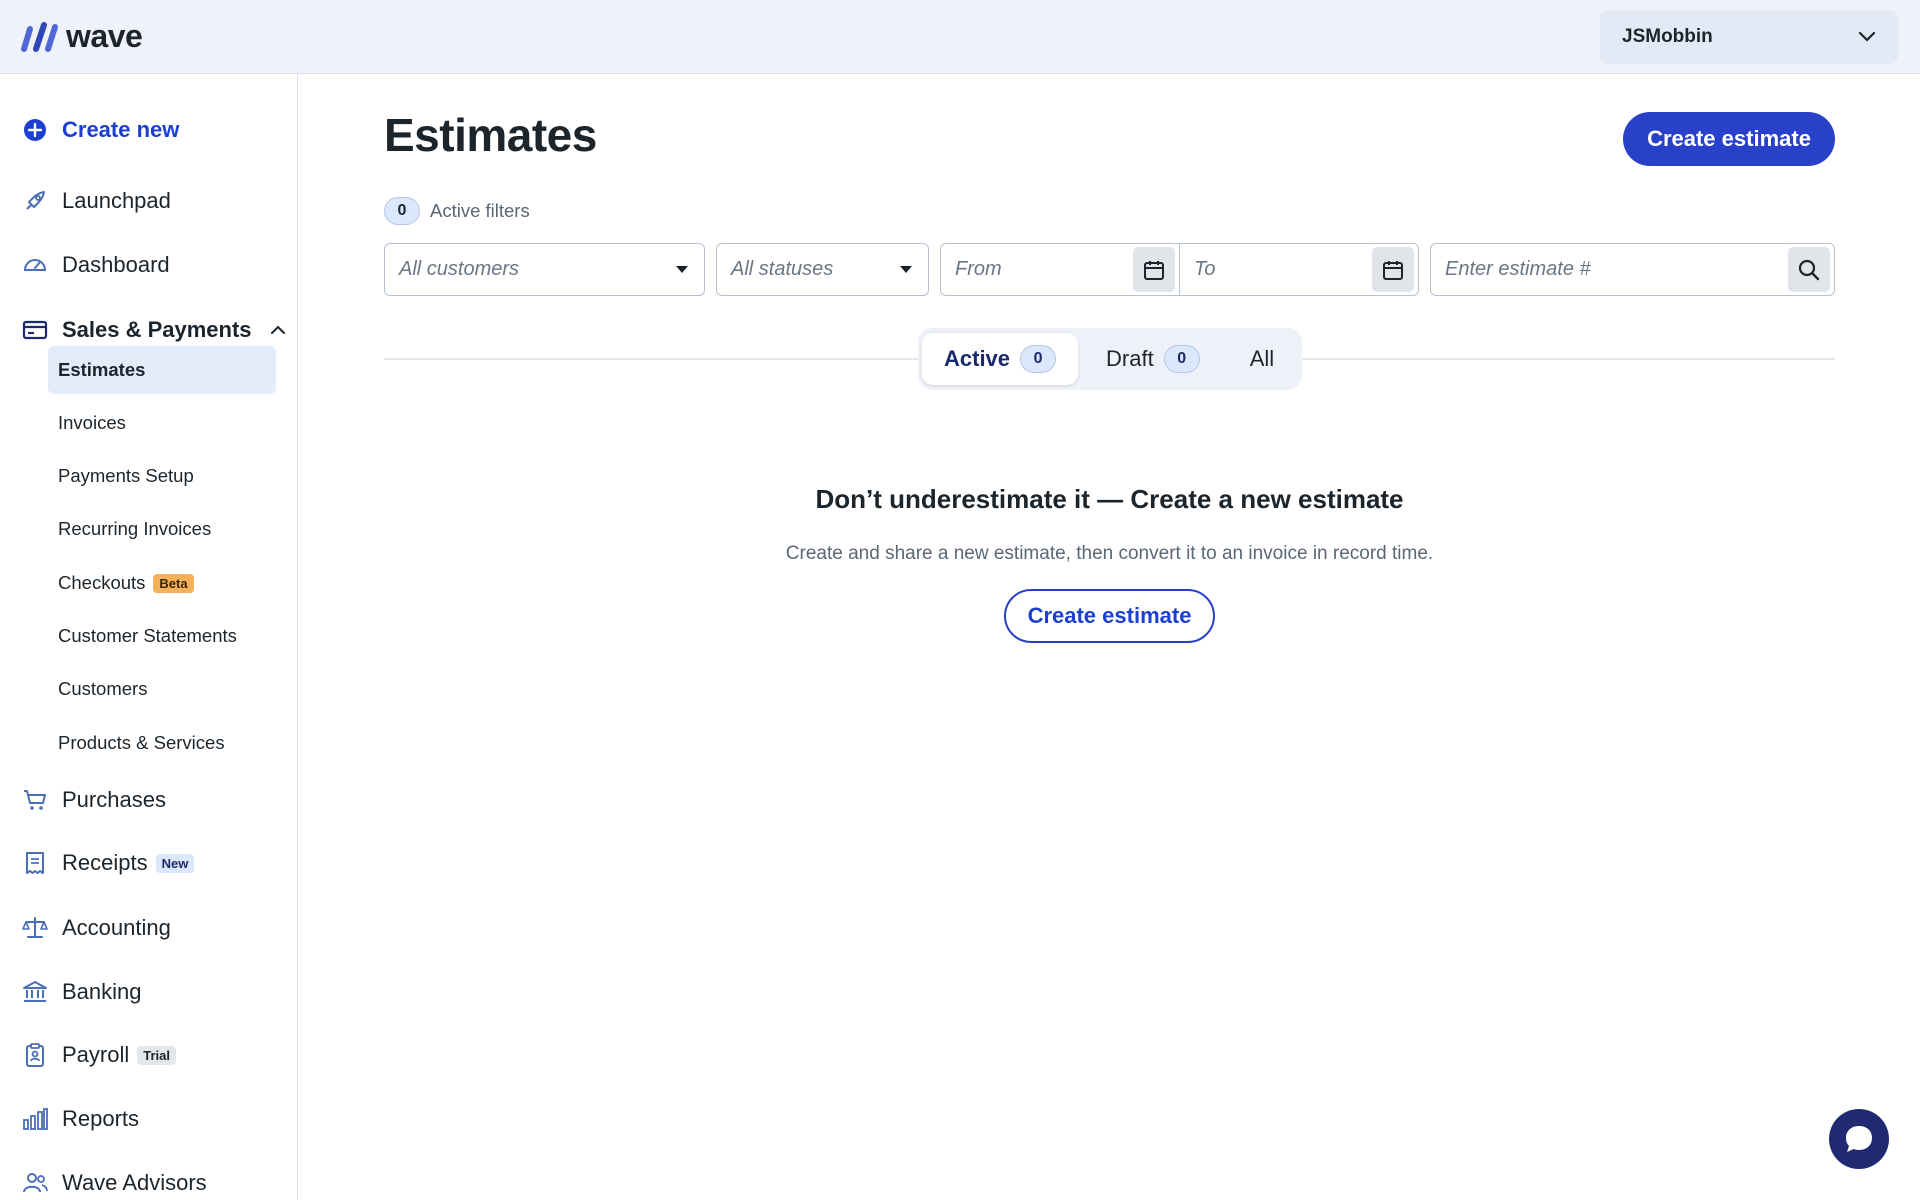 The width and height of the screenshot is (1920, 1200). I want to click on sidebar-item-label: Banking, so click(102, 991).